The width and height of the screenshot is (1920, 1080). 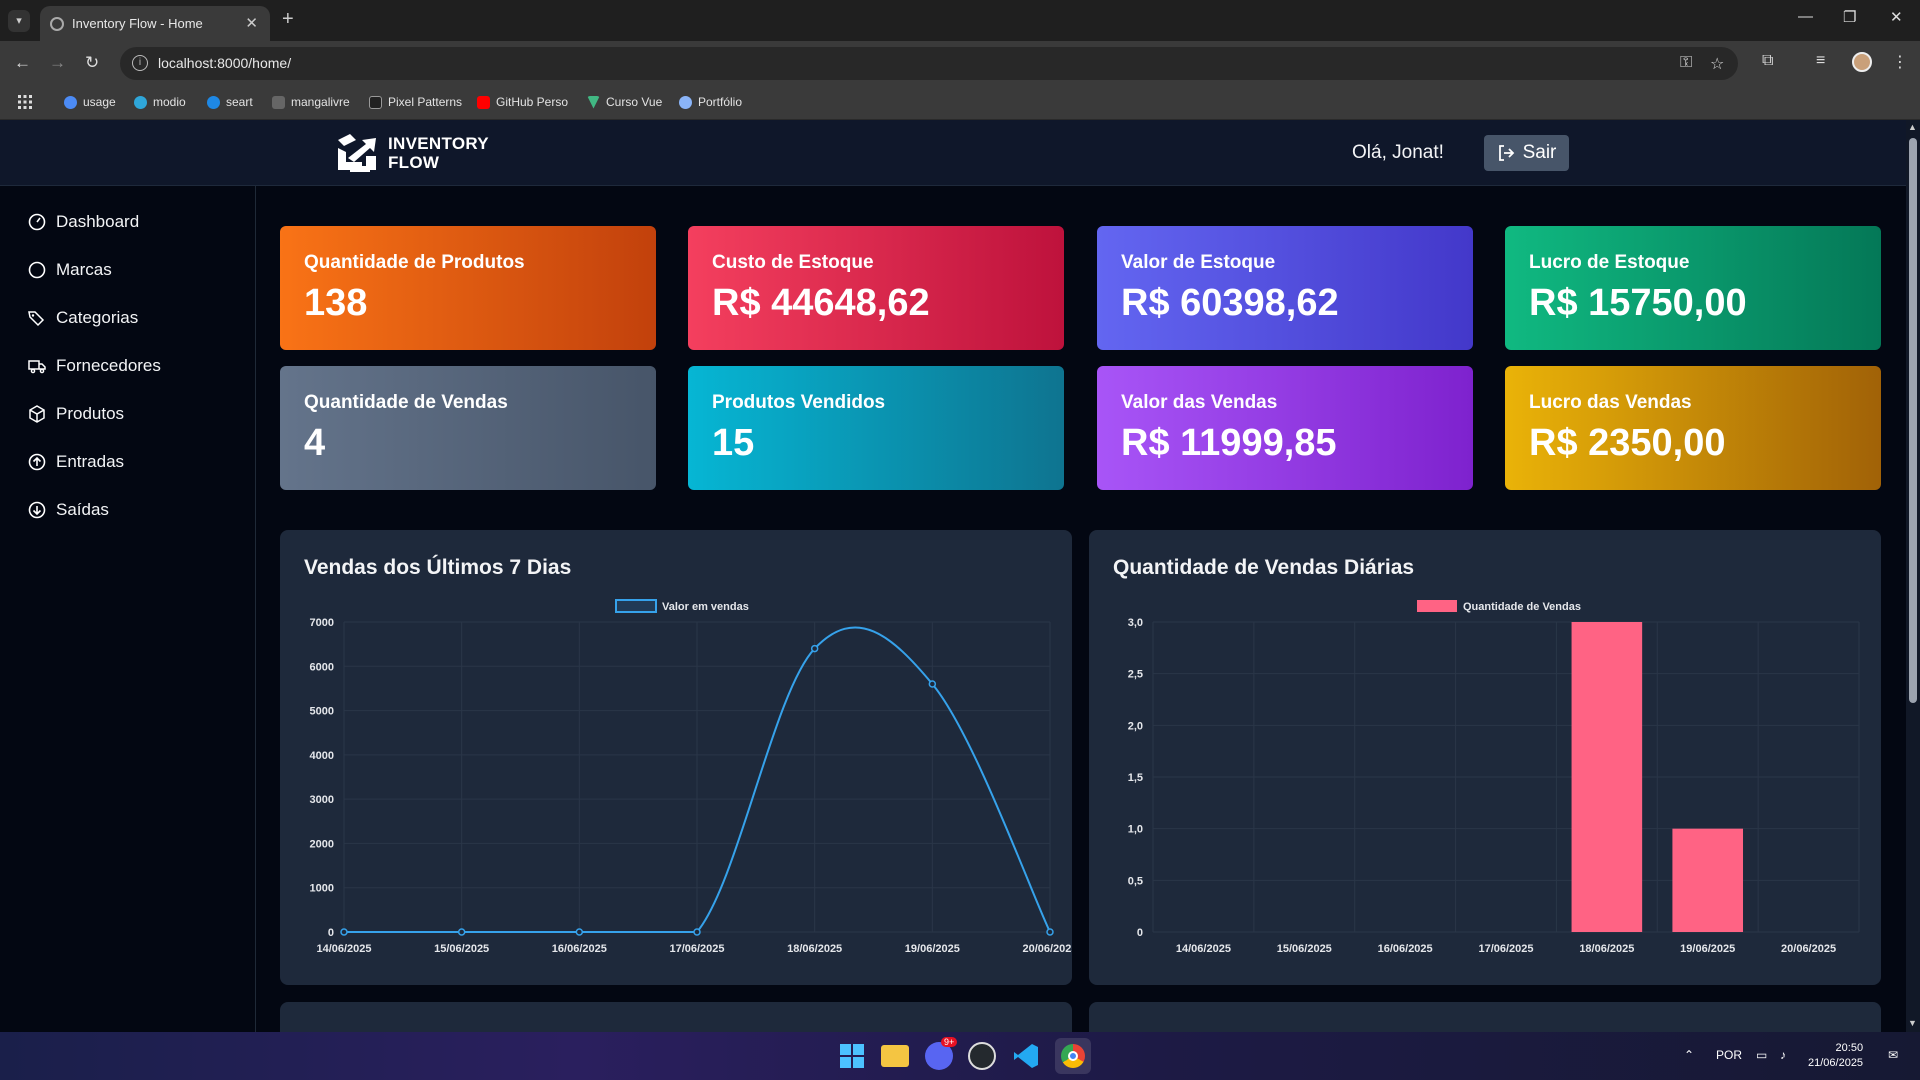 I want to click on extensions-icon: ⧉, so click(x=1767, y=61).